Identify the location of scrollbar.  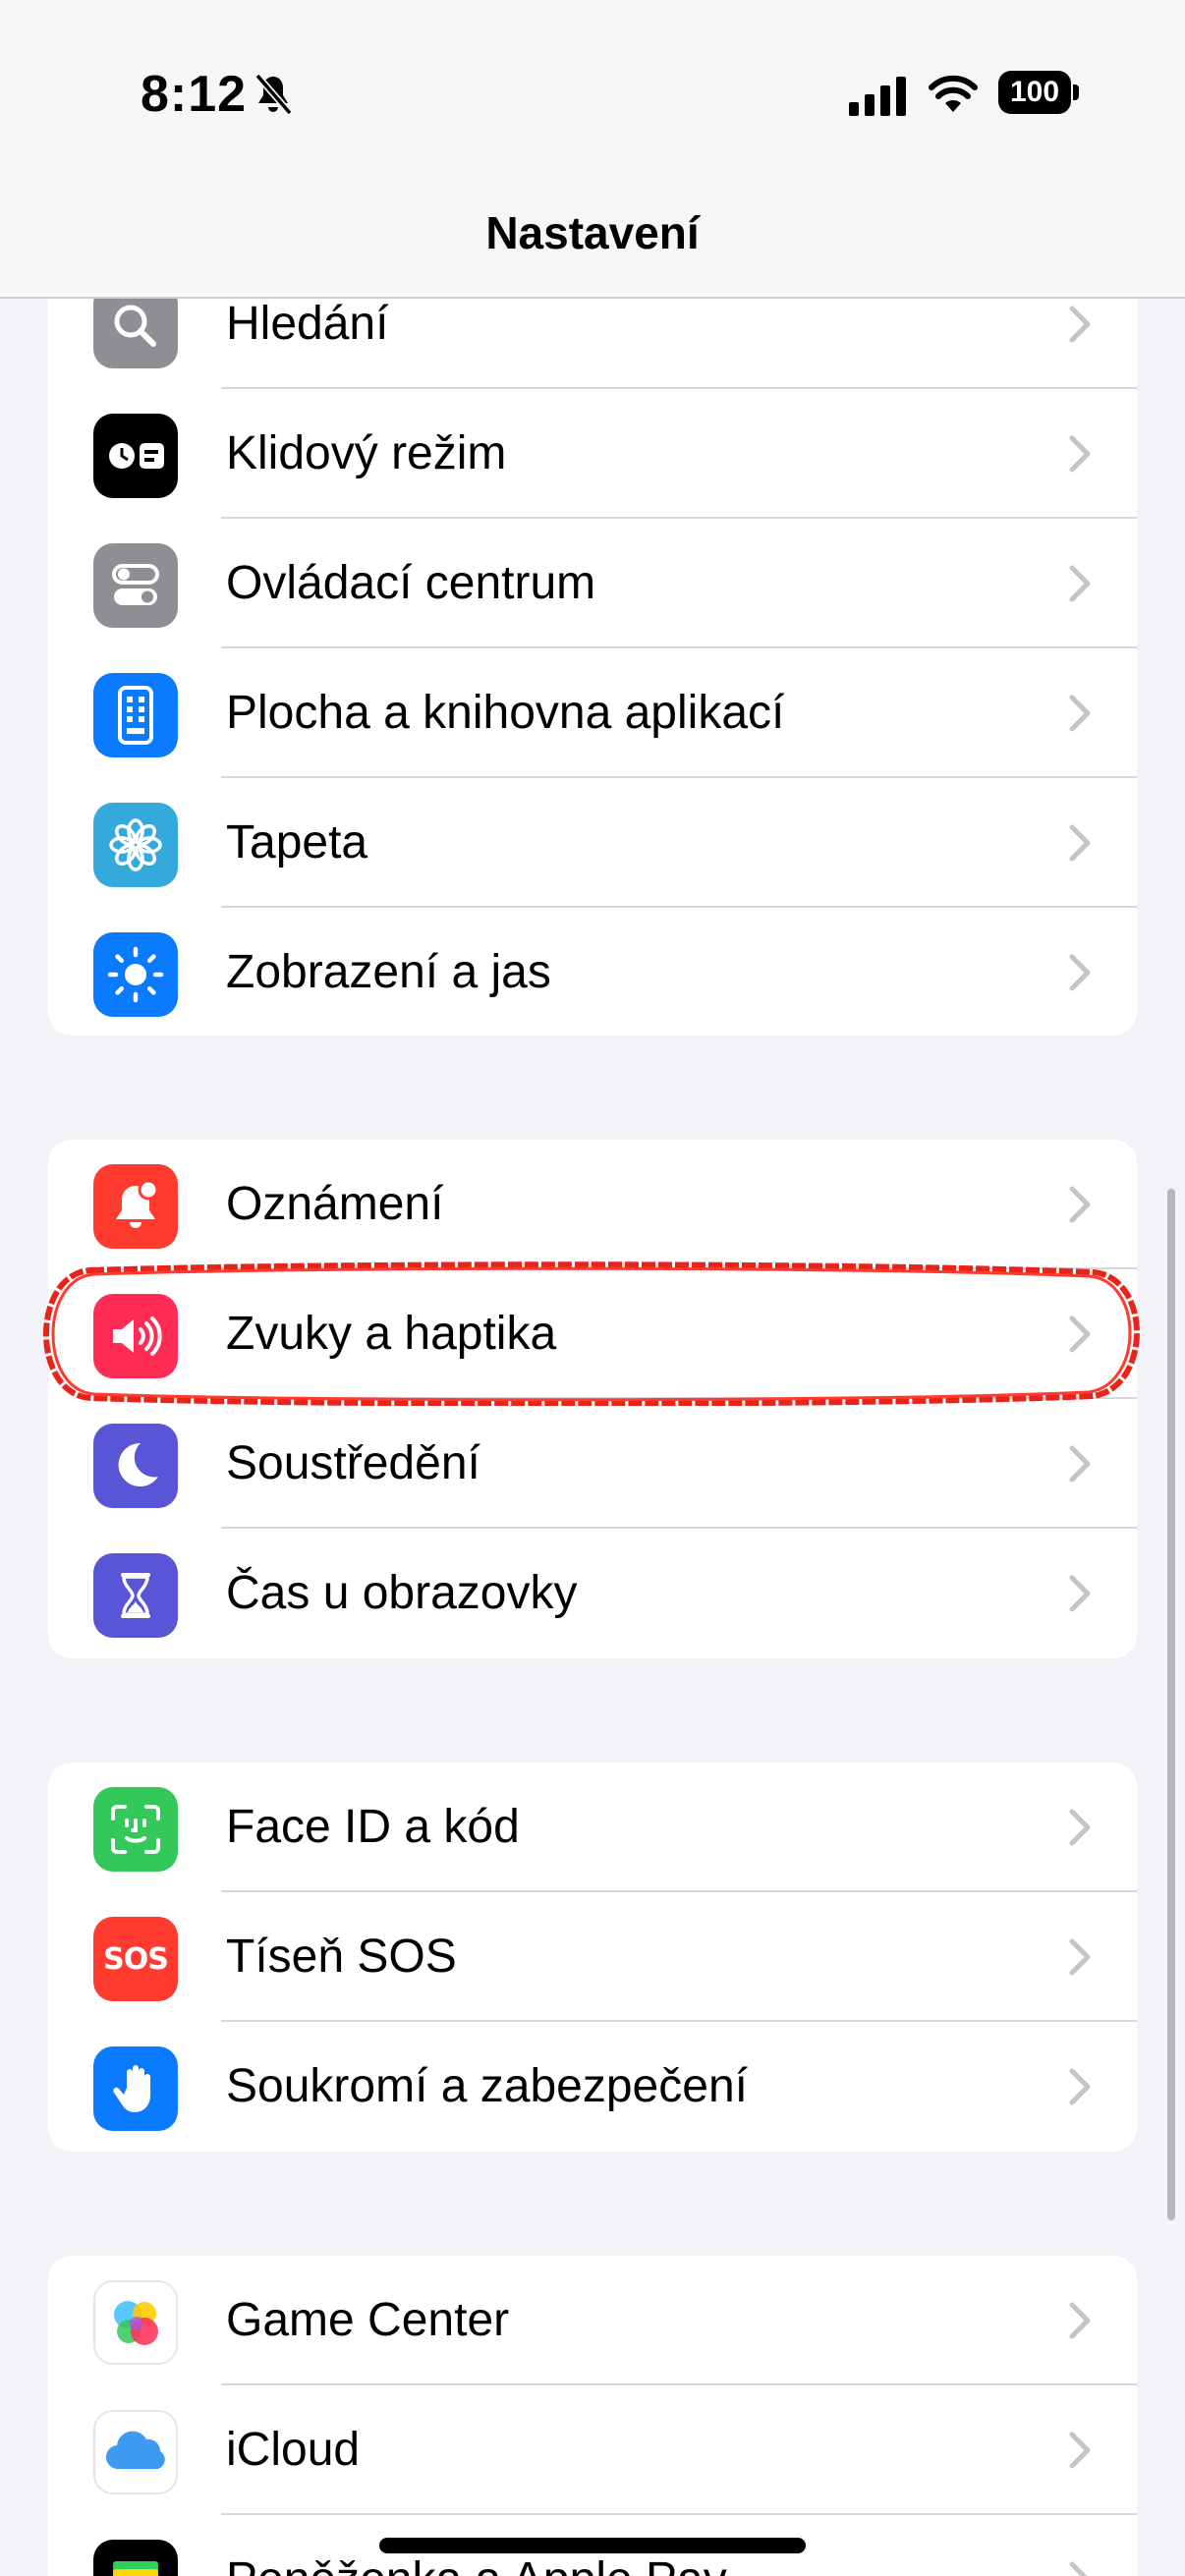
(1171, 1704).